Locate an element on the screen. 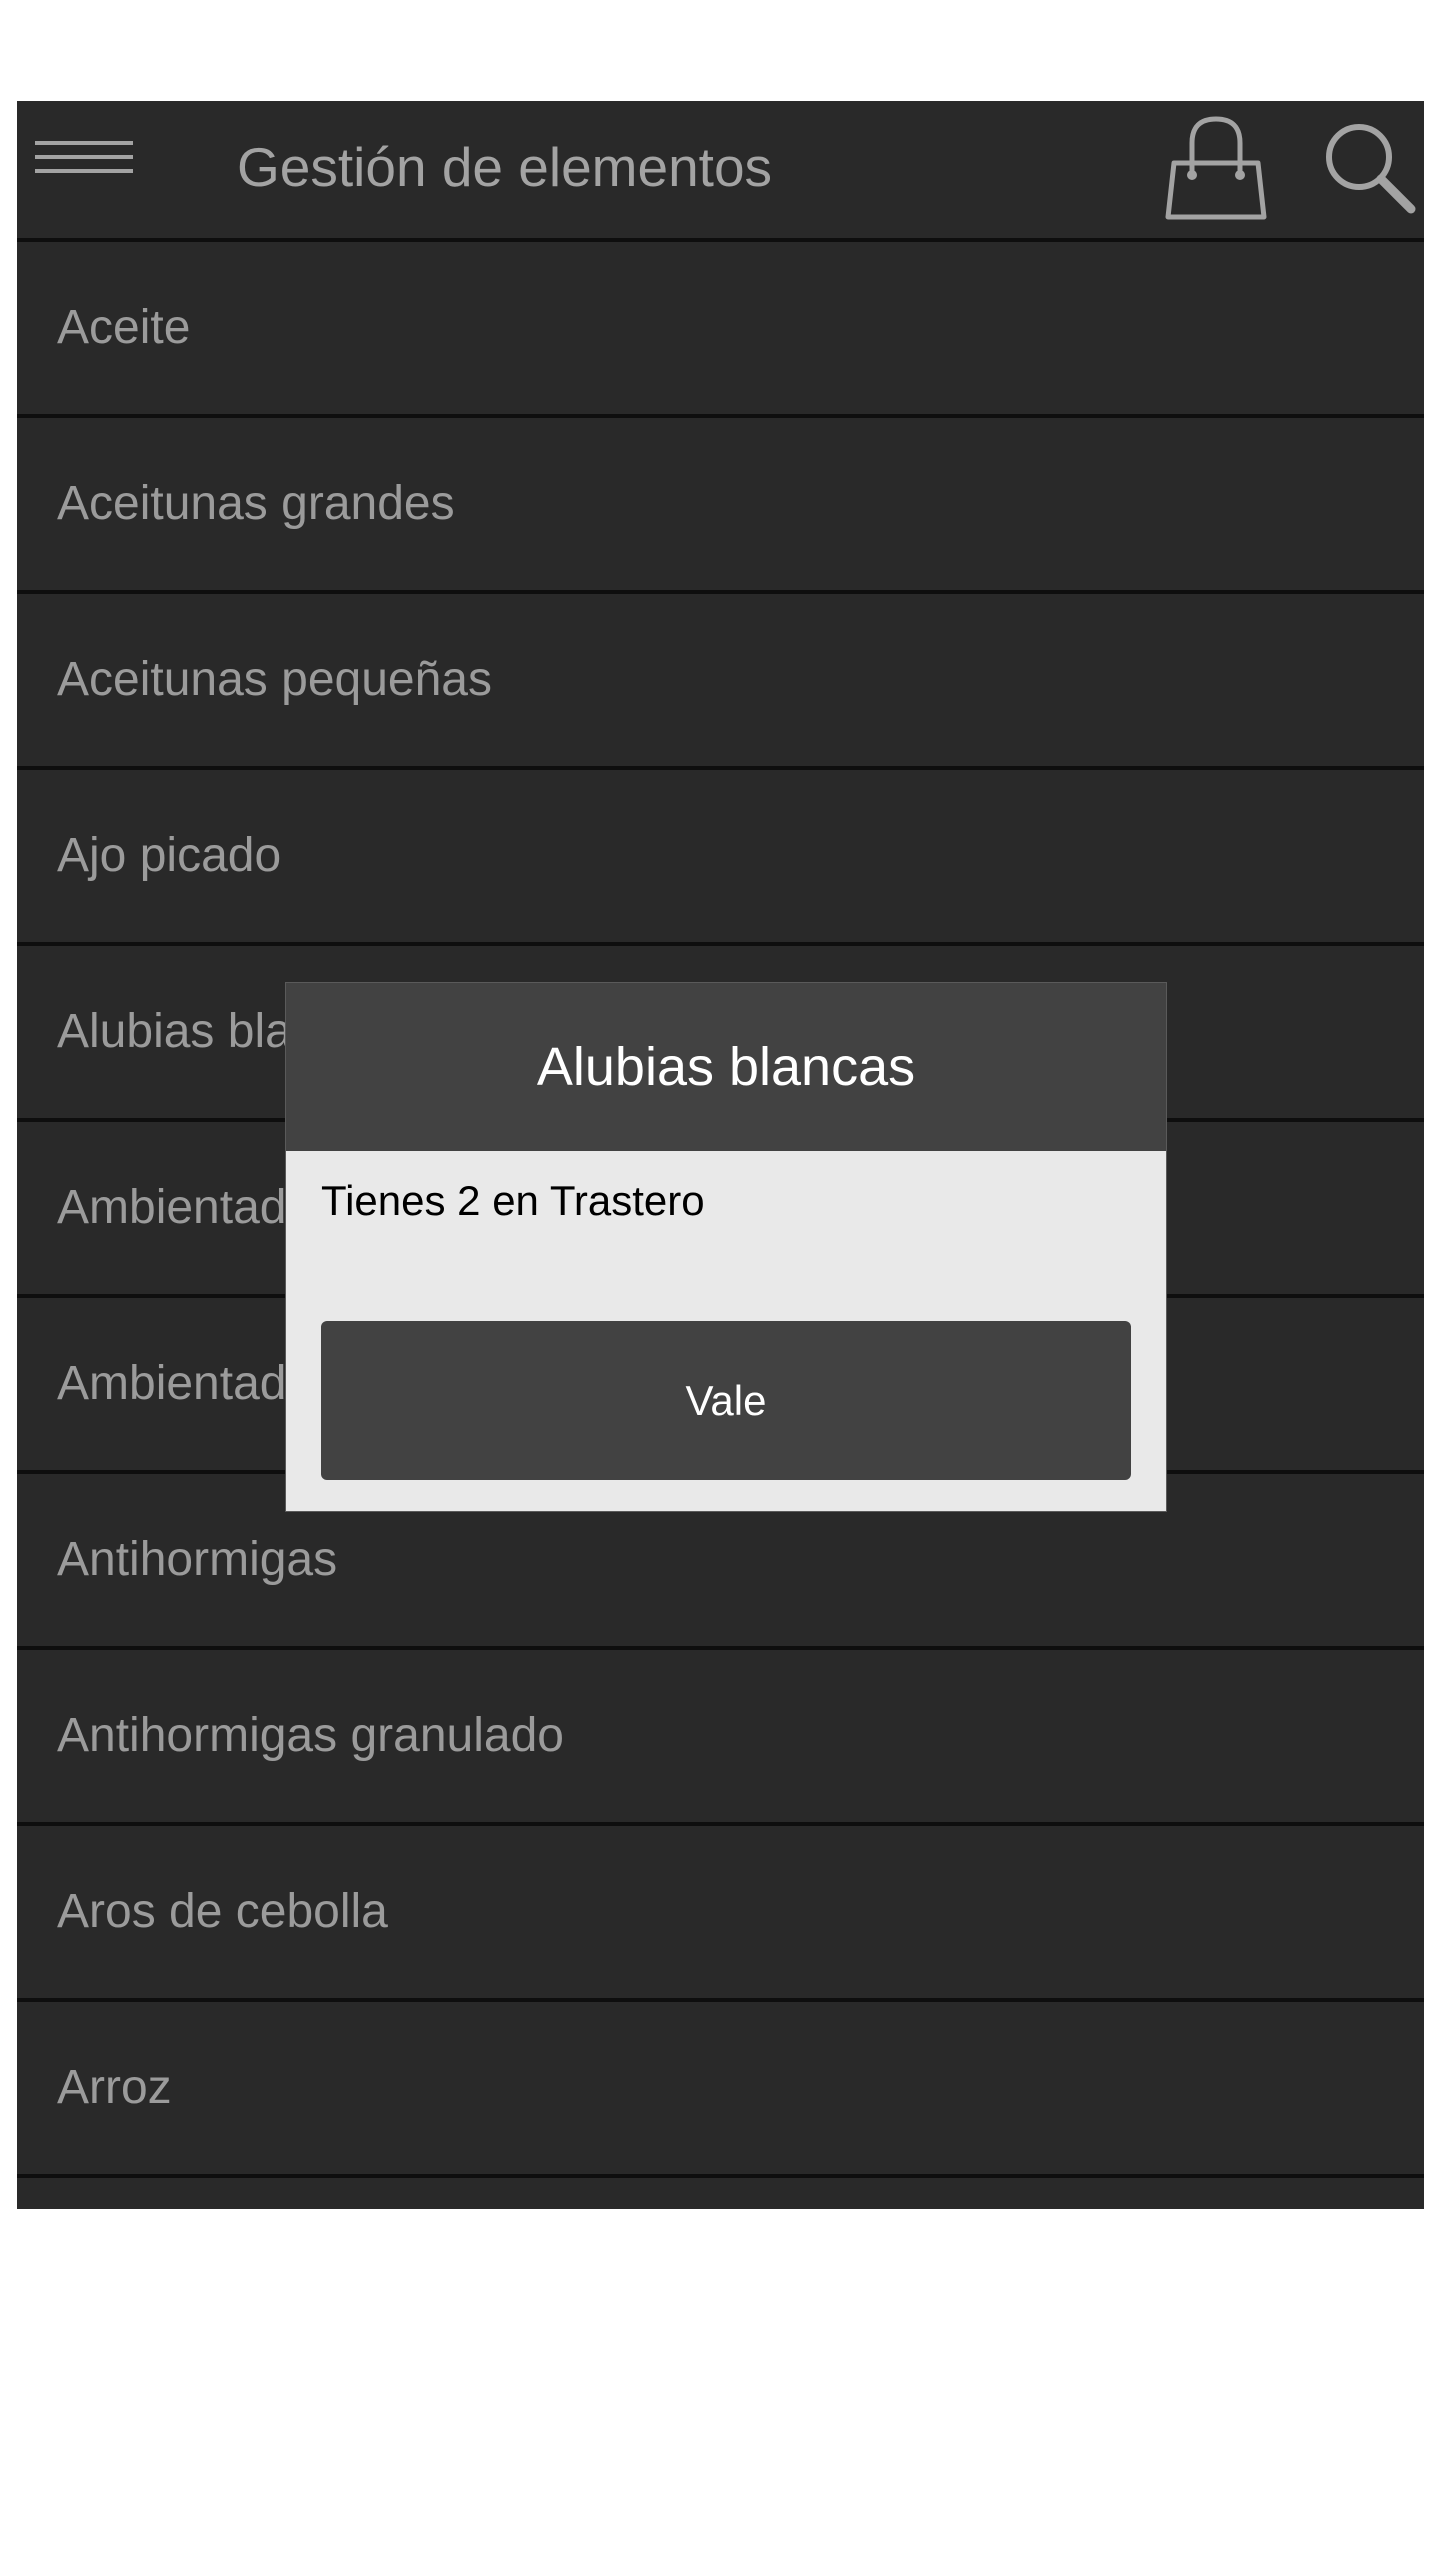 The image size is (1440, 2560). list-item: Ajo picado is located at coordinates (720, 858).